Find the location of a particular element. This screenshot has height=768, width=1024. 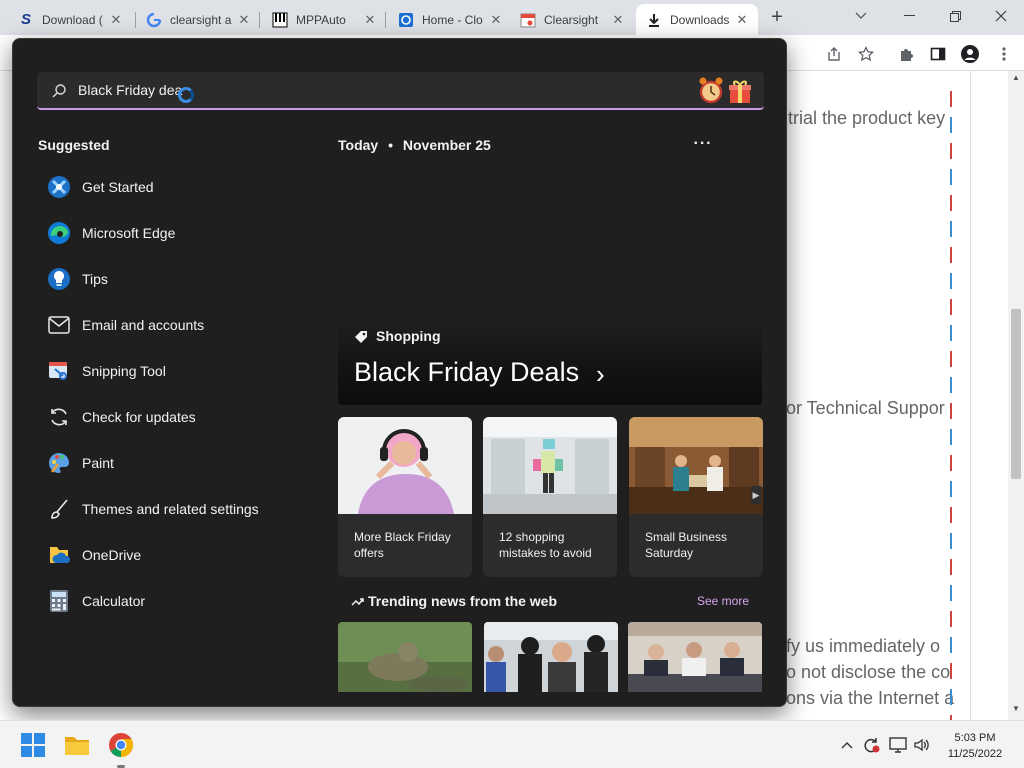

windows-start-icon is located at coordinates (33, 745).